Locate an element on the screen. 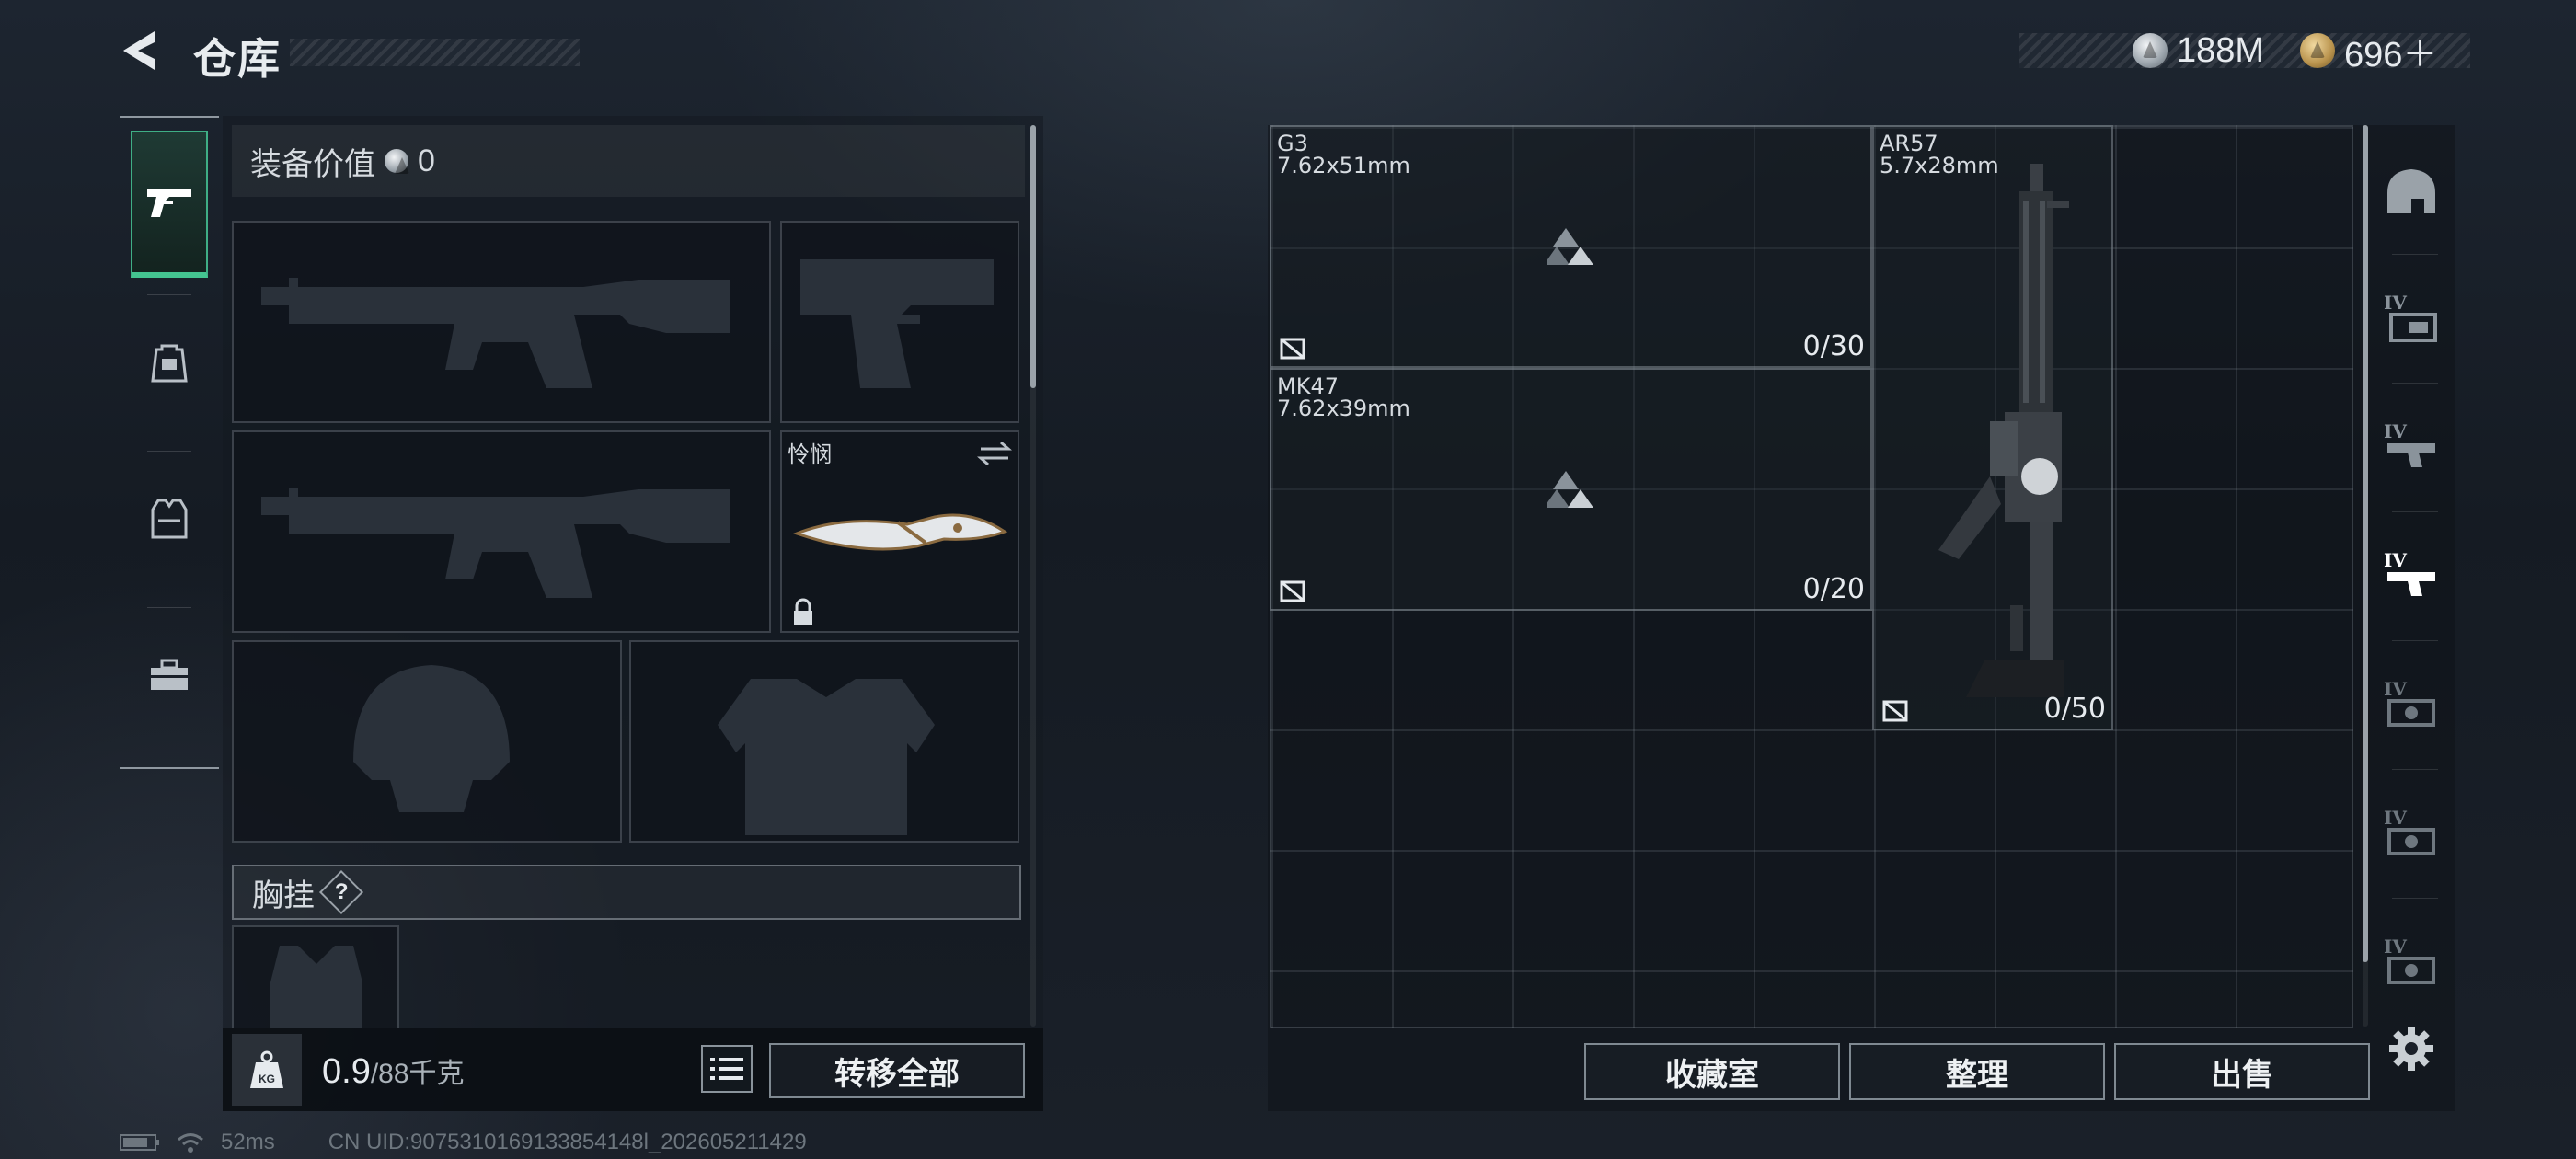 This screenshot has height=1159, width=2576. currency-silver: 188M is located at coordinates (2198, 51).